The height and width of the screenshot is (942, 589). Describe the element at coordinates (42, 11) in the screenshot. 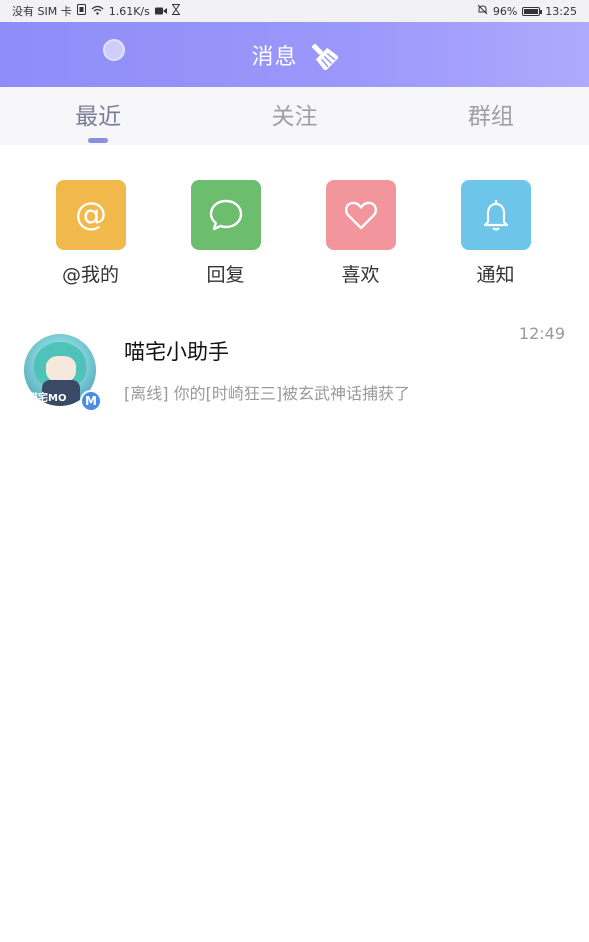

I see `carrier-text: 没有 SIM 卡` at that location.